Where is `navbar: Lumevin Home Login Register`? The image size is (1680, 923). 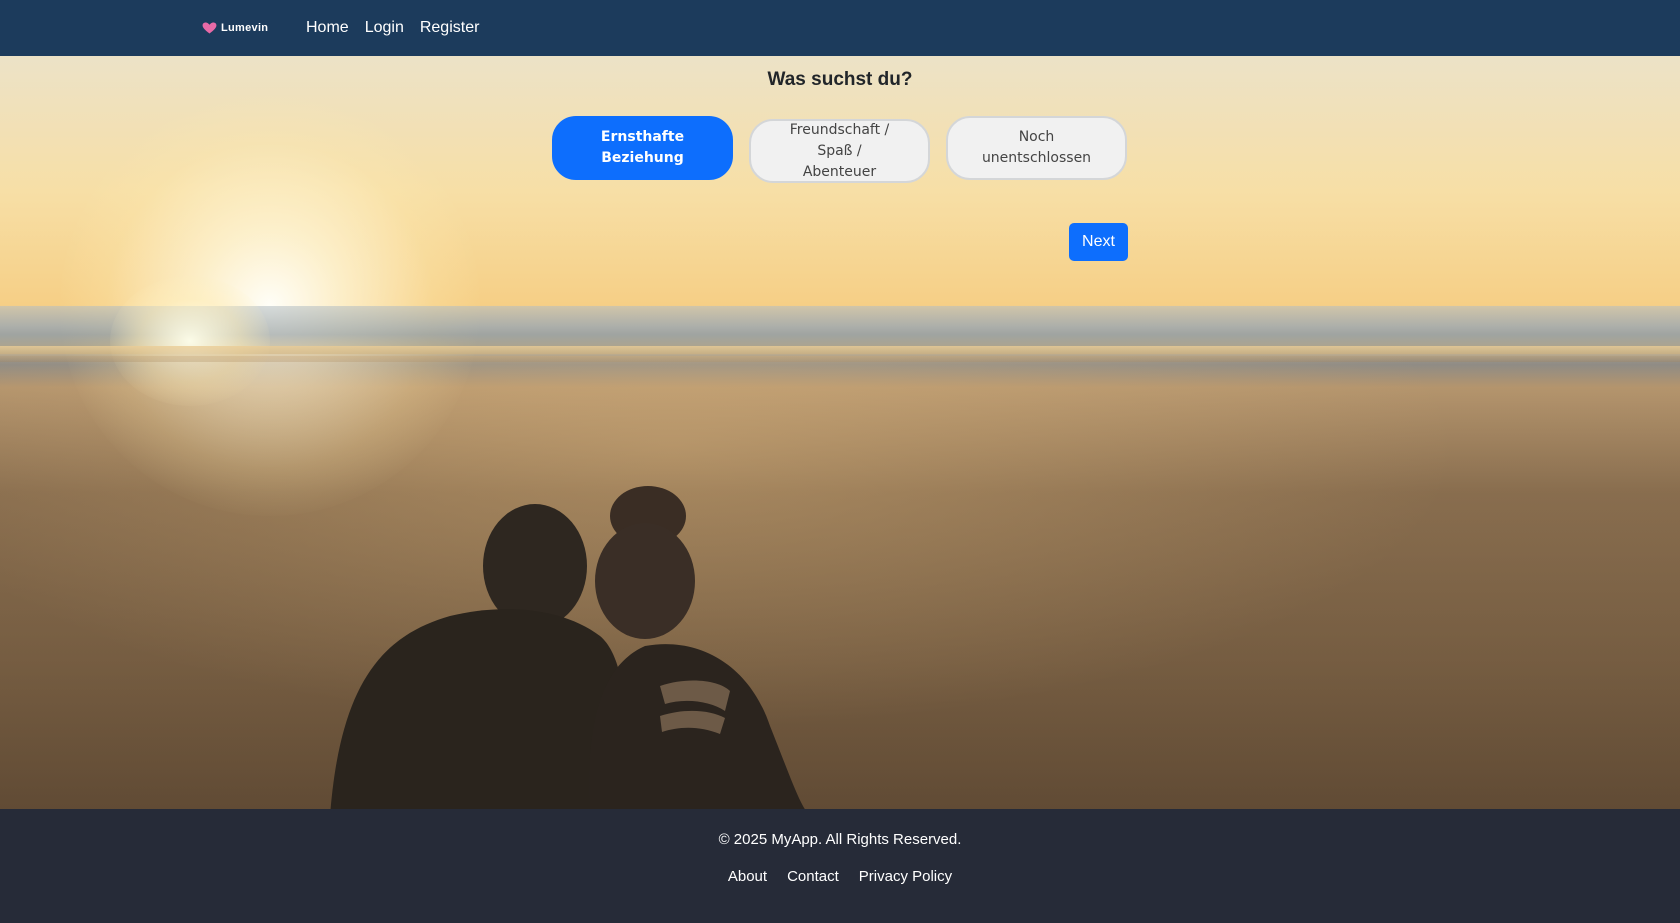 navbar: Lumevin Home Login Register is located at coordinates (840, 28).